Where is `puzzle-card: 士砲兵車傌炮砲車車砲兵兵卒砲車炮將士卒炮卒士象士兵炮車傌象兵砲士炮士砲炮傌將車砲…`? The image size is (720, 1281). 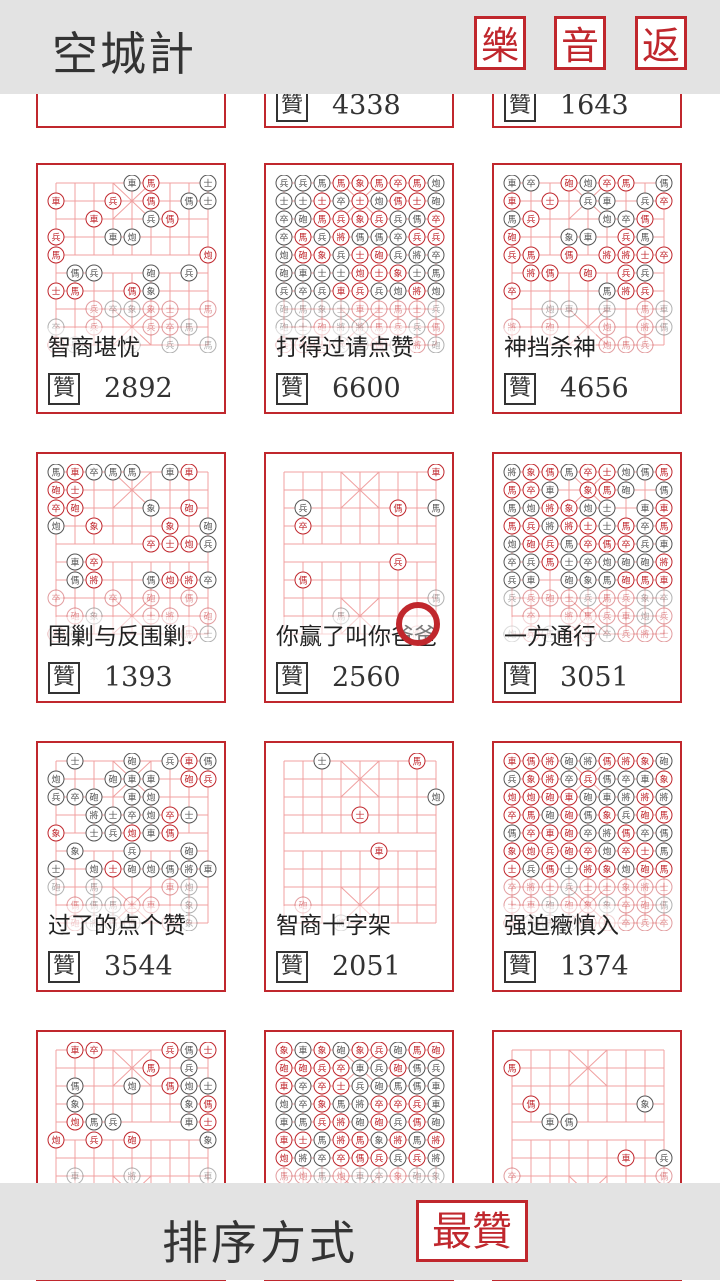
puzzle-card: 士砲兵車傌炮砲車車砲兵兵卒砲車炮將士卒炮卒士象士兵炮車傌象兵砲士炮士砲炮傌將車砲… is located at coordinates (131, 866).